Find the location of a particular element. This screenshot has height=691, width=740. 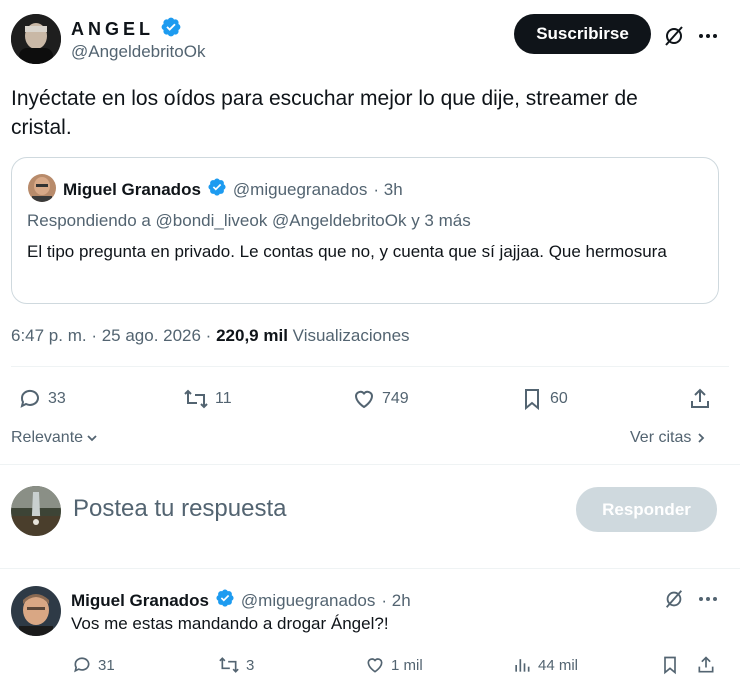

retweet-action: 11 is located at coordinates (207, 399).